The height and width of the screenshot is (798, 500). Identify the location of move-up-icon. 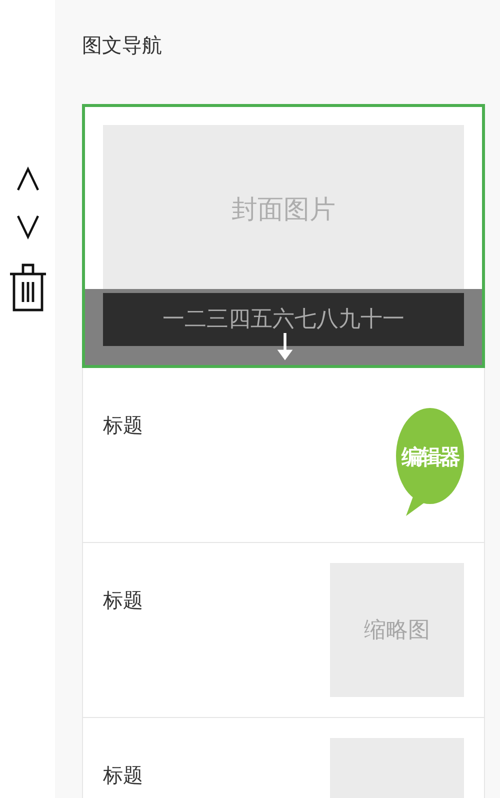
(27, 179).